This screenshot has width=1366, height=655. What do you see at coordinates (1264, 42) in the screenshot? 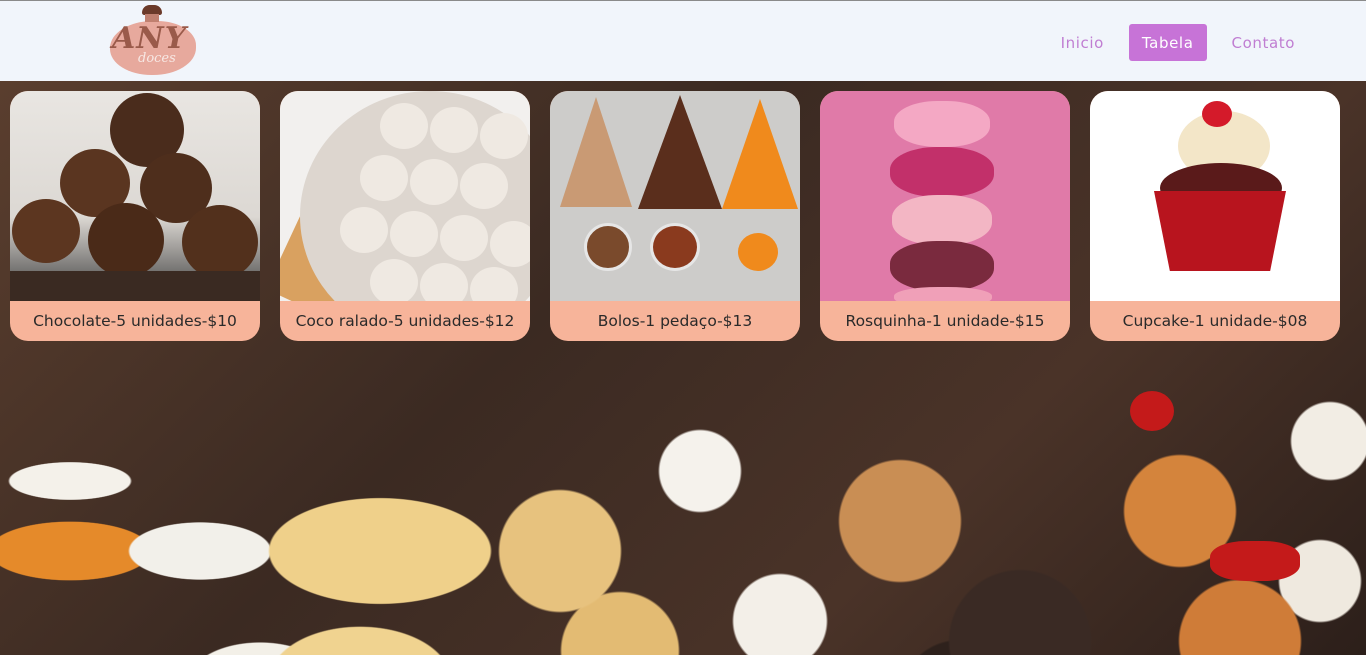
I see `nav-contato: Contato` at bounding box center [1264, 42].